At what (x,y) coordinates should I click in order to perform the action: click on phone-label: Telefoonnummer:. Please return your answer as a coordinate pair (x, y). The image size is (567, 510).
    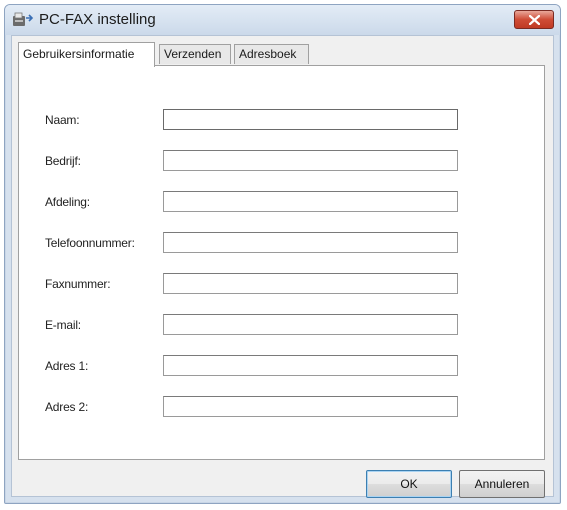
    Looking at the image, I should click on (90, 243).